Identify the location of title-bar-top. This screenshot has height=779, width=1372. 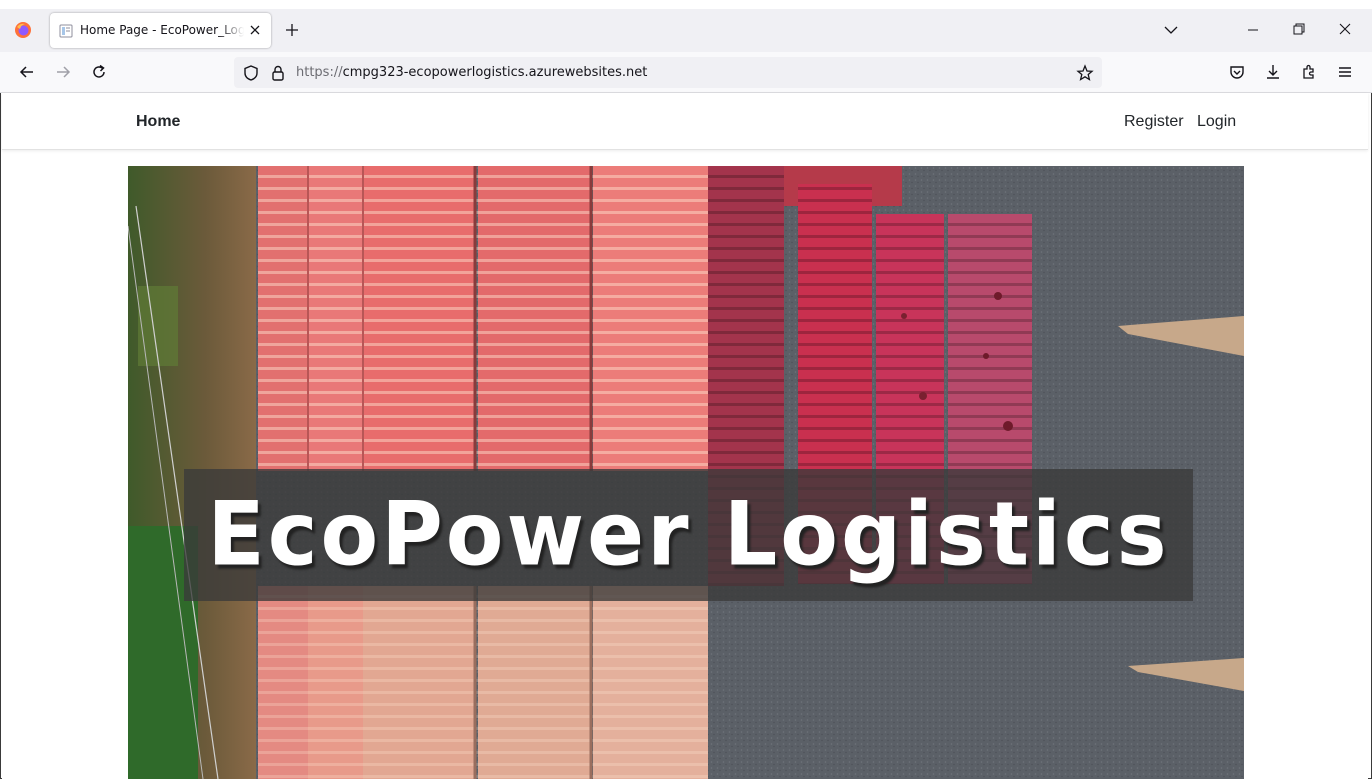
(686, 4).